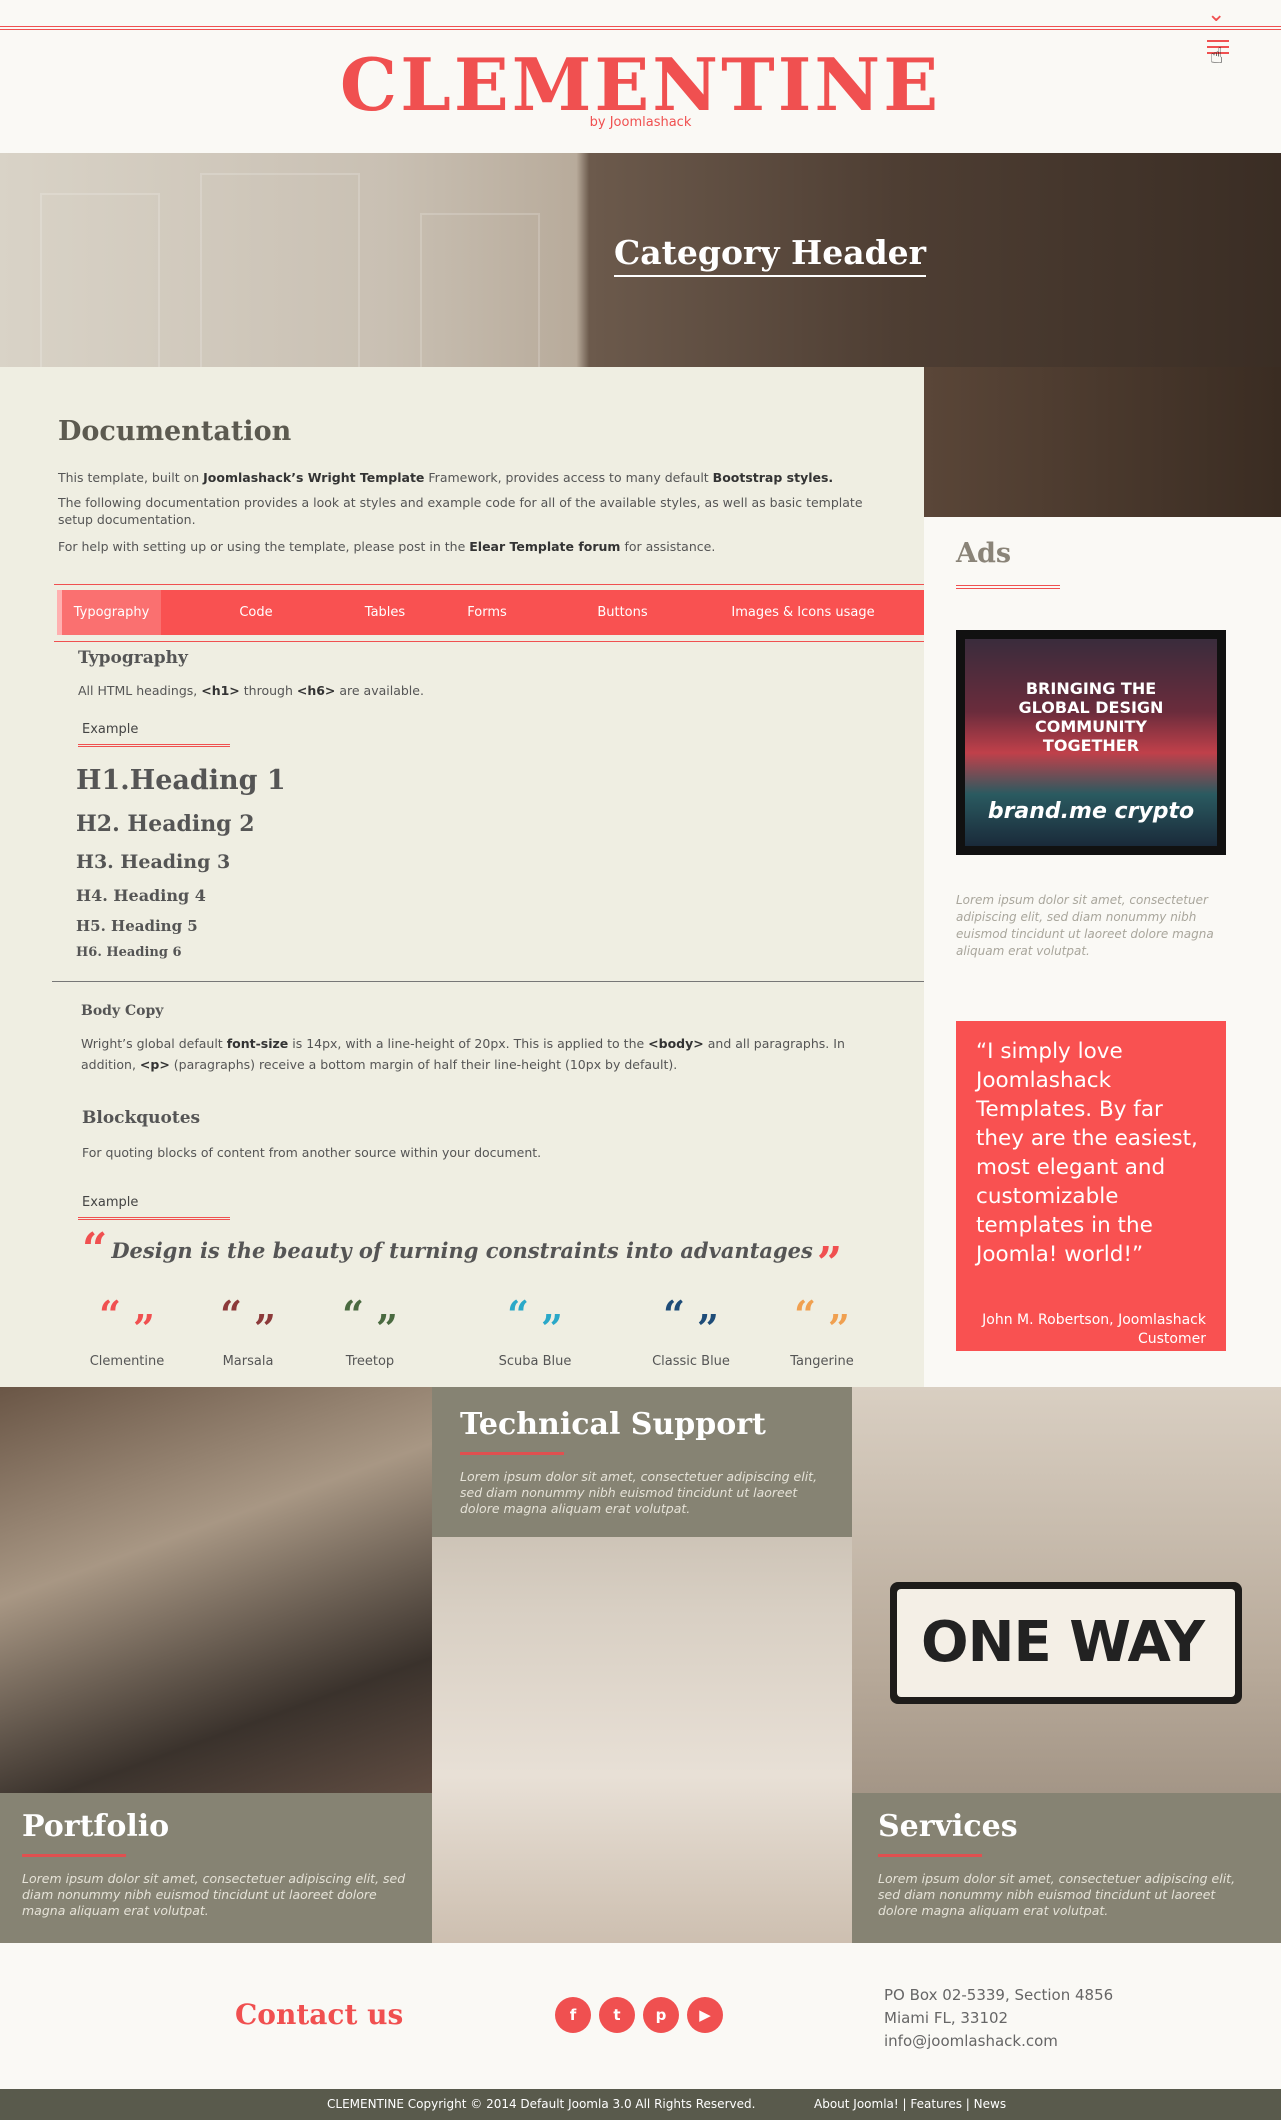 This screenshot has height=2120, width=1281. What do you see at coordinates (216, 1826) in the screenshot?
I see `portfolio-title: Portfolio` at bounding box center [216, 1826].